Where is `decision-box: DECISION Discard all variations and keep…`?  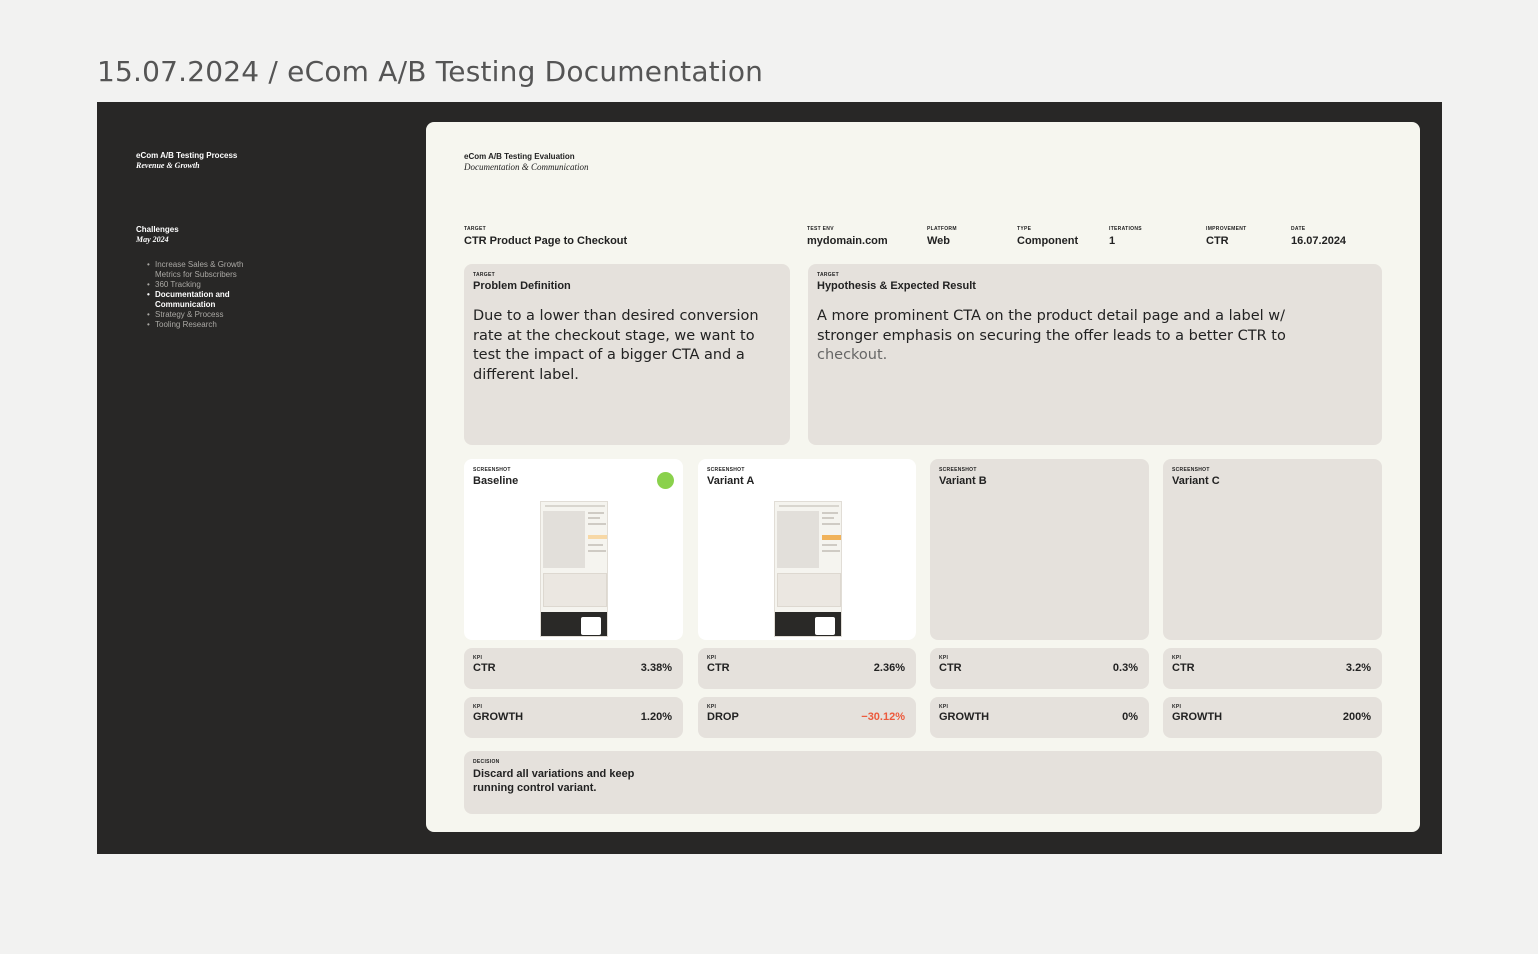
decision-box: DECISION Discard all variations and keep… is located at coordinates (923, 782).